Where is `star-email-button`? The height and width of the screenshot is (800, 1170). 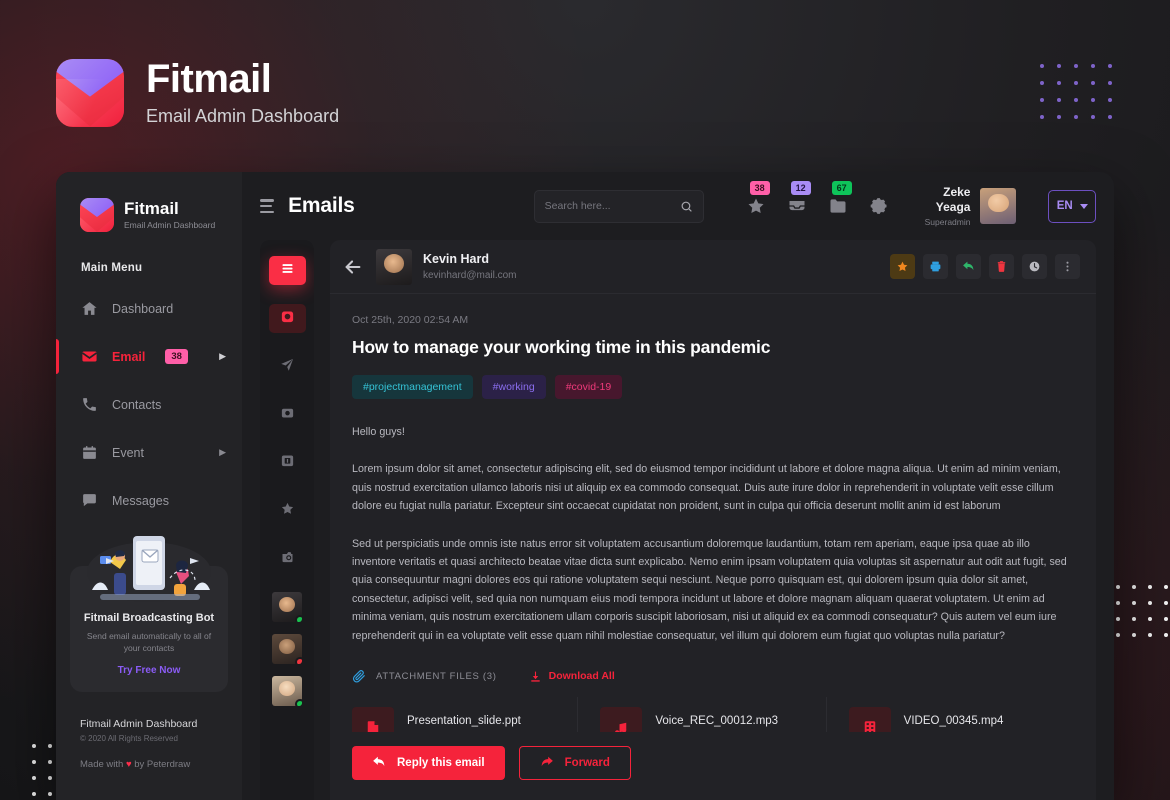
star-email-button is located at coordinates (902, 266).